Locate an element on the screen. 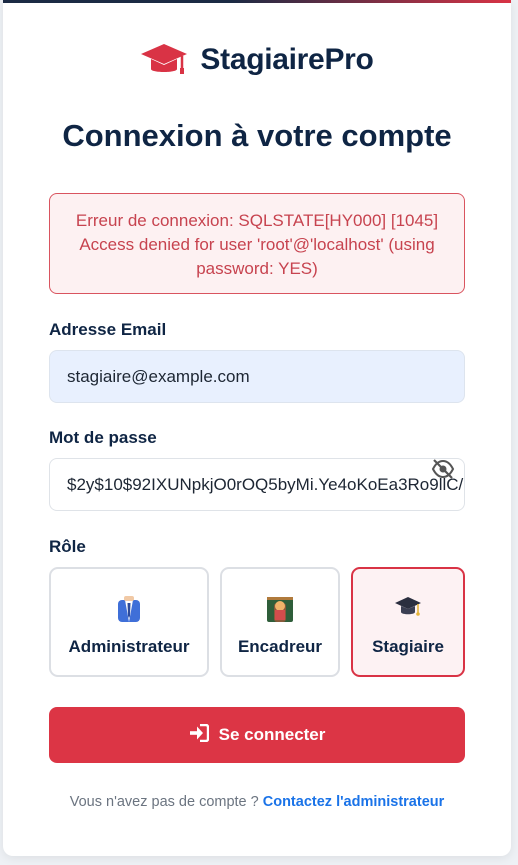 The height and width of the screenshot is (865, 518). login-button: Se connecter is located at coordinates (257, 735).